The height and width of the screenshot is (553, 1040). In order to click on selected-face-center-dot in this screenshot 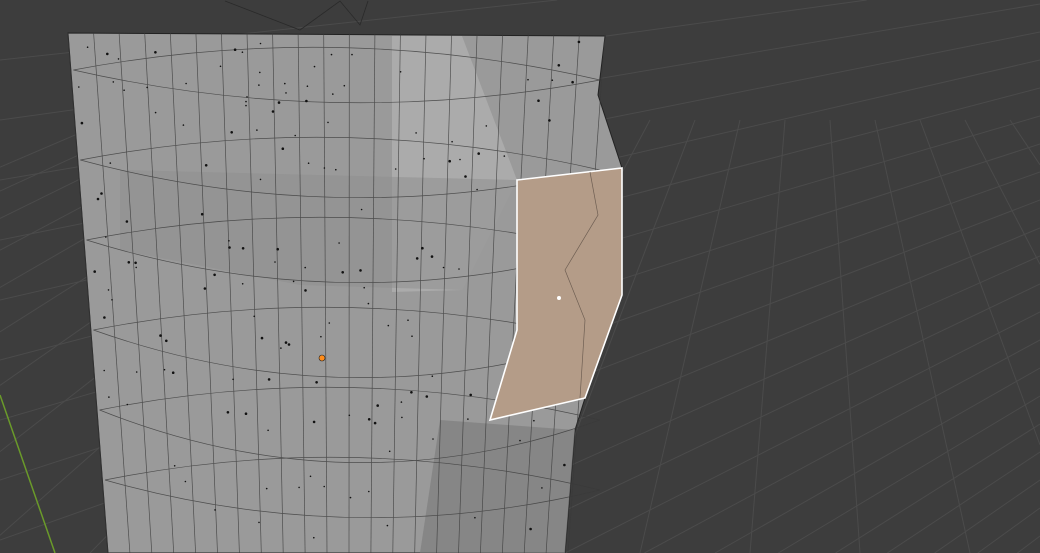, I will do `click(559, 298)`.